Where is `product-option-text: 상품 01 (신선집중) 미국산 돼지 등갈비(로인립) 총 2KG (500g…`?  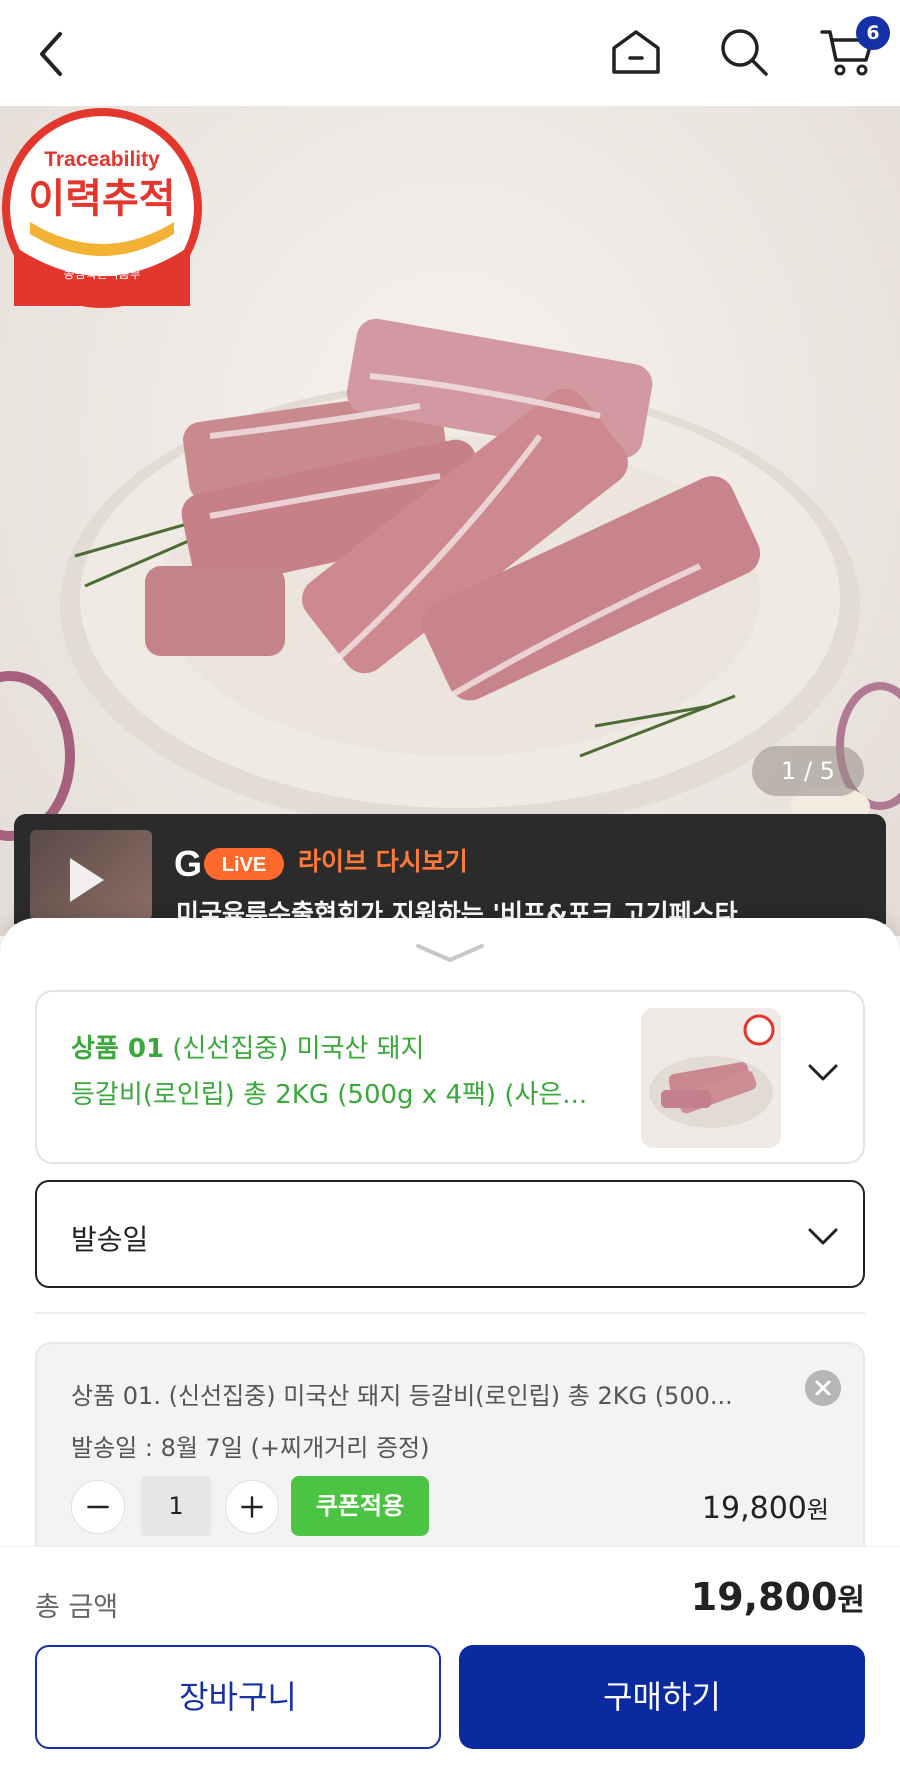
product-option-text: 상품 01 (신선집중) 미국산 돼지 등갈비(로인립) 총 2KG (500g… is located at coordinates (351, 1072).